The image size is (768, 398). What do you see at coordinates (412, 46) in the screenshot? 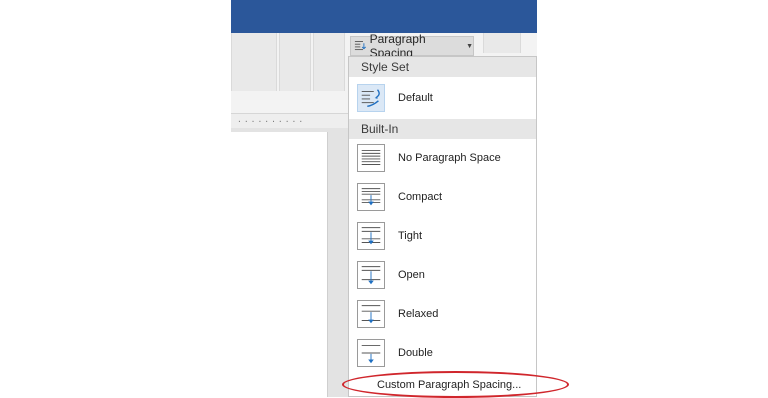
I see `paragraph-spacing-button: Paragraph Spacing ▼` at bounding box center [412, 46].